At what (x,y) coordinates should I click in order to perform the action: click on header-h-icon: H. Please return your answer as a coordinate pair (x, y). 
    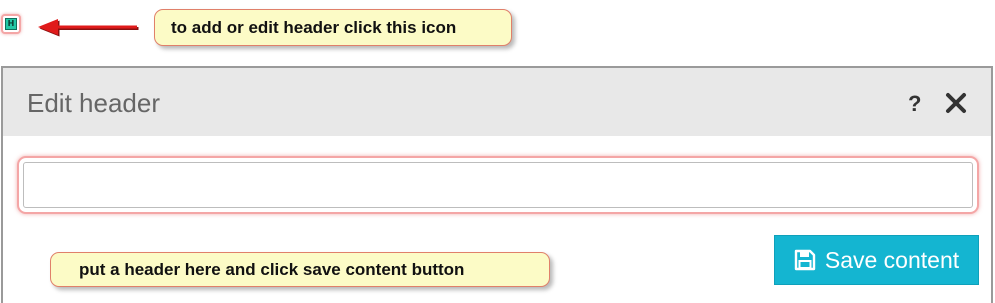
    Looking at the image, I should click on (11, 24).